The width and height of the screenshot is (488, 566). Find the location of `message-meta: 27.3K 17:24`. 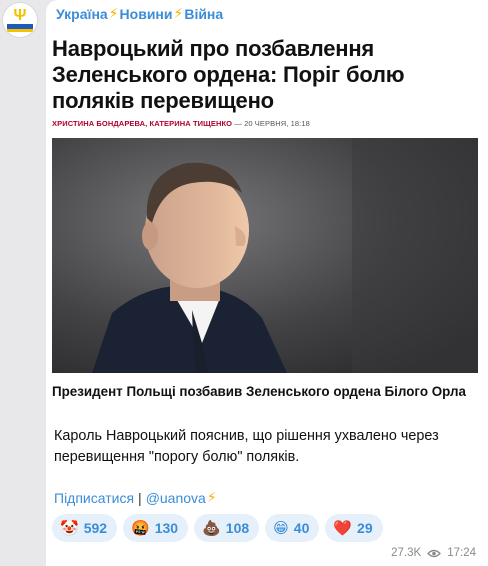

message-meta: 27.3K 17:24 is located at coordinates (433, 553).